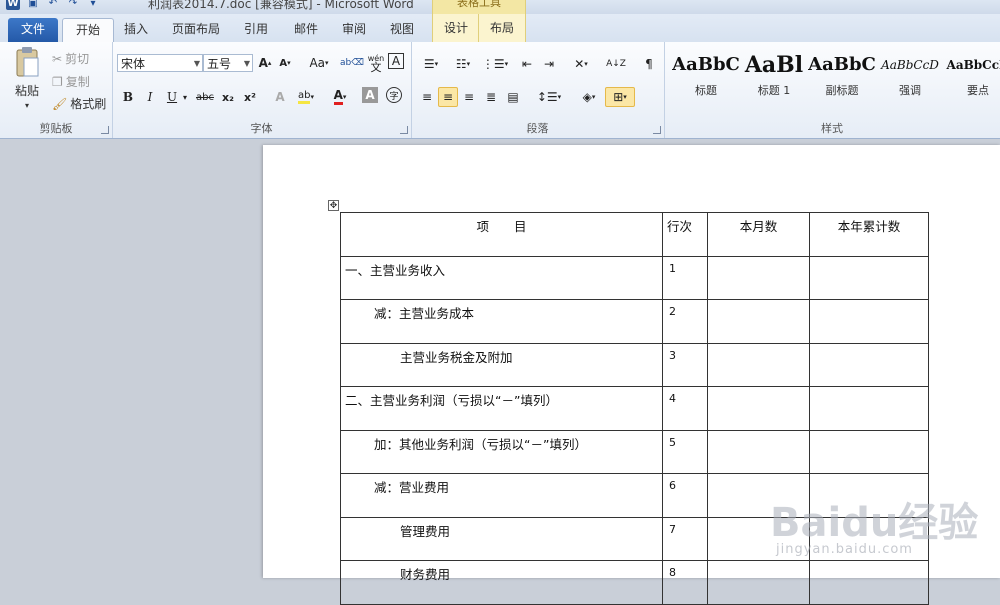  I want to click on font-color-button: A ▾, so click(340, 97).